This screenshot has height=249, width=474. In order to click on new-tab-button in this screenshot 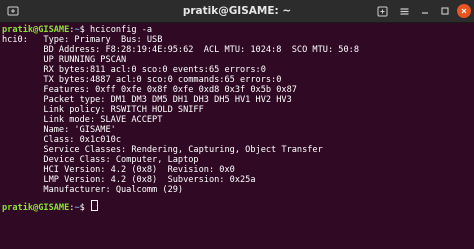, I will do `click(382, 11)`.